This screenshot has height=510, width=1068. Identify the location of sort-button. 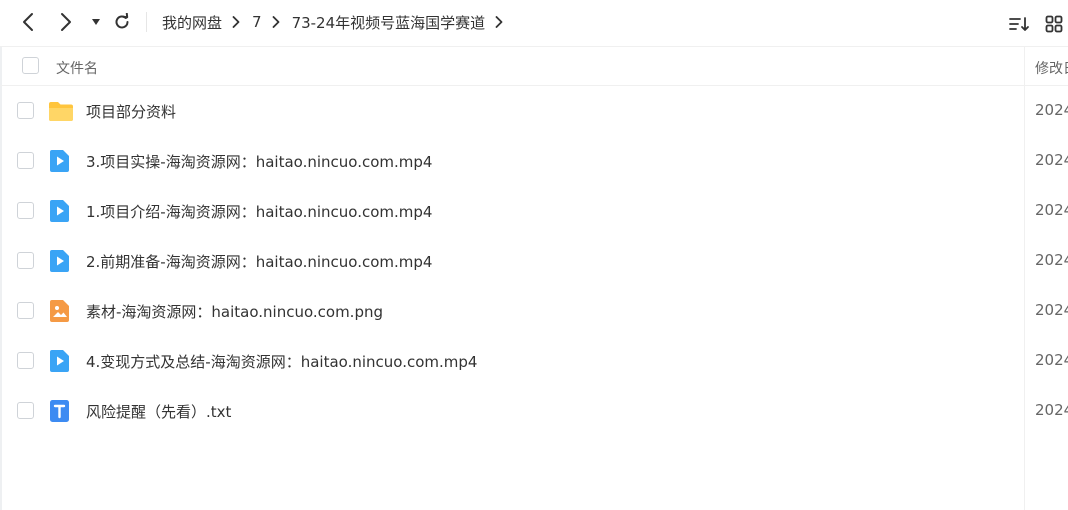
(1019, 24).